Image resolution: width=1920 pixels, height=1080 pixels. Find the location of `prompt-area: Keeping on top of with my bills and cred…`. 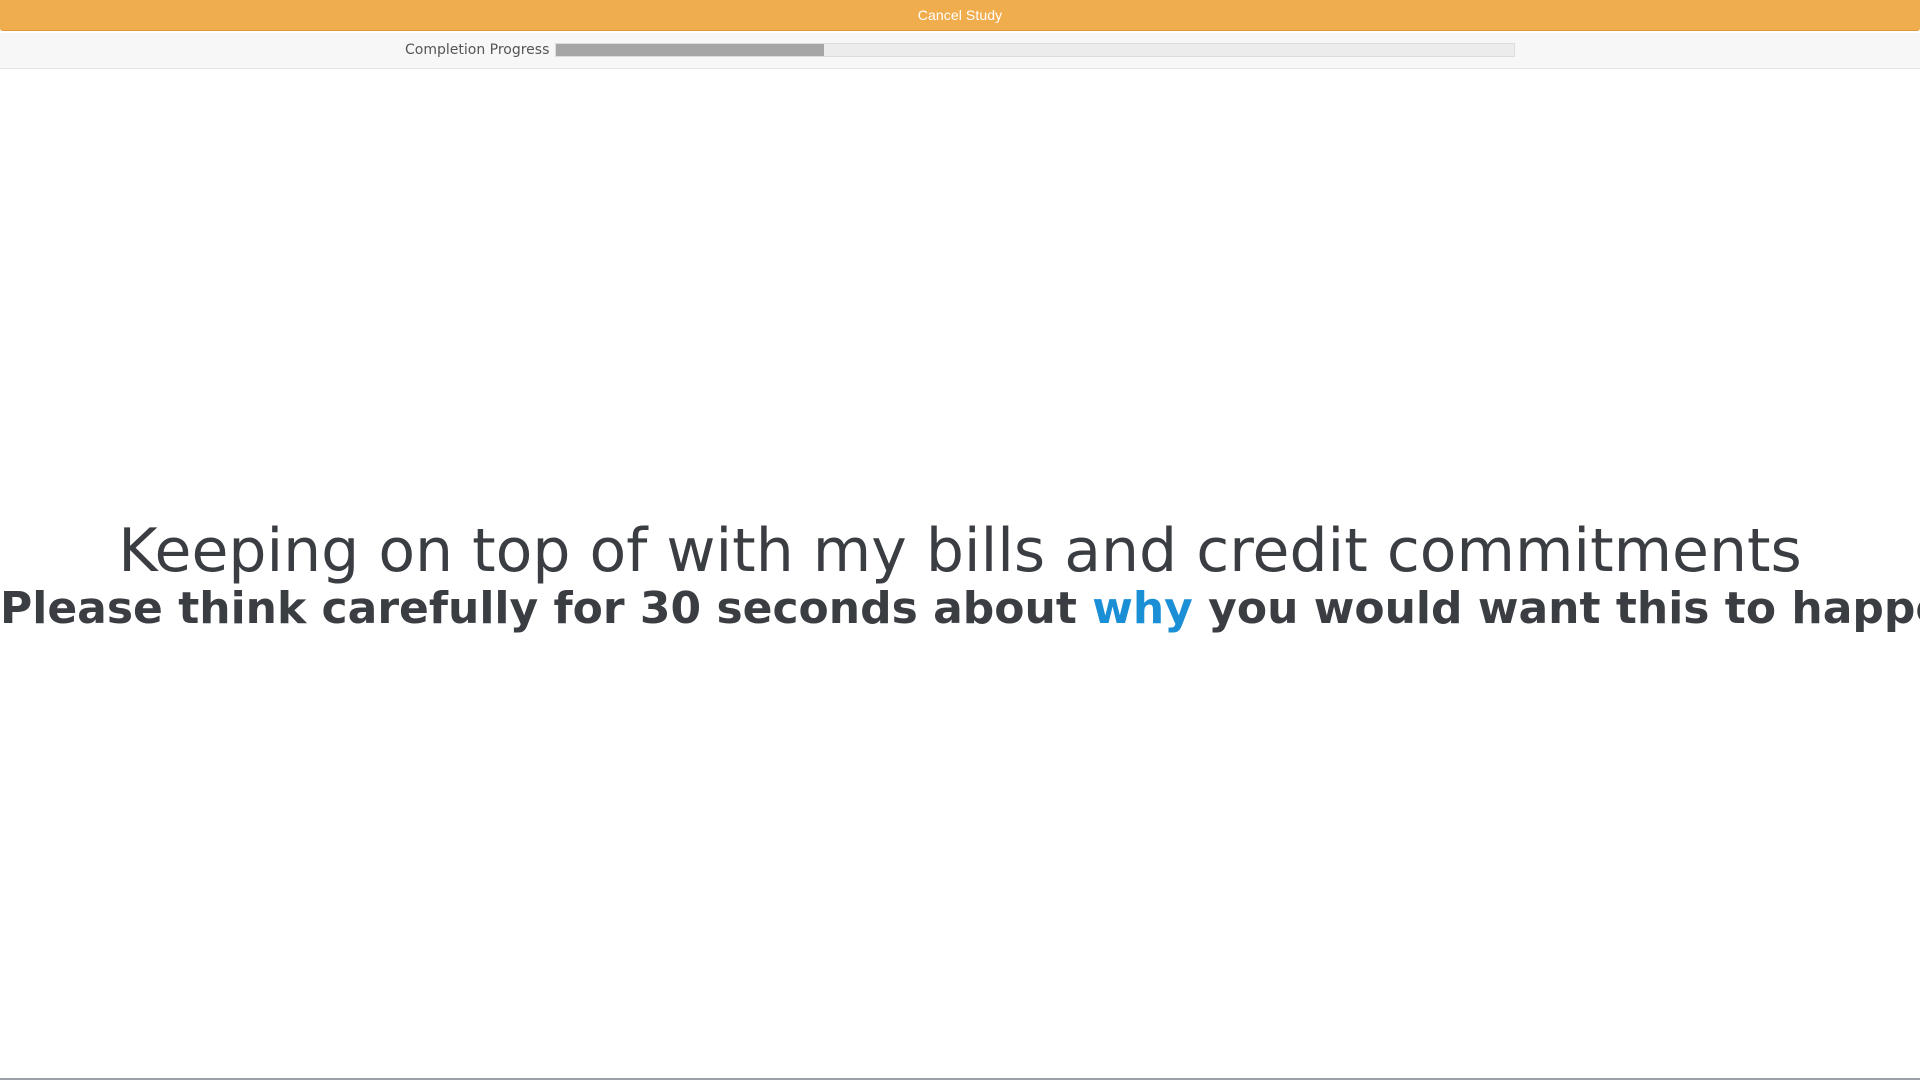

prompt-area: Keeping on top of with my bills and cred… is located at coordinates (960, 576).